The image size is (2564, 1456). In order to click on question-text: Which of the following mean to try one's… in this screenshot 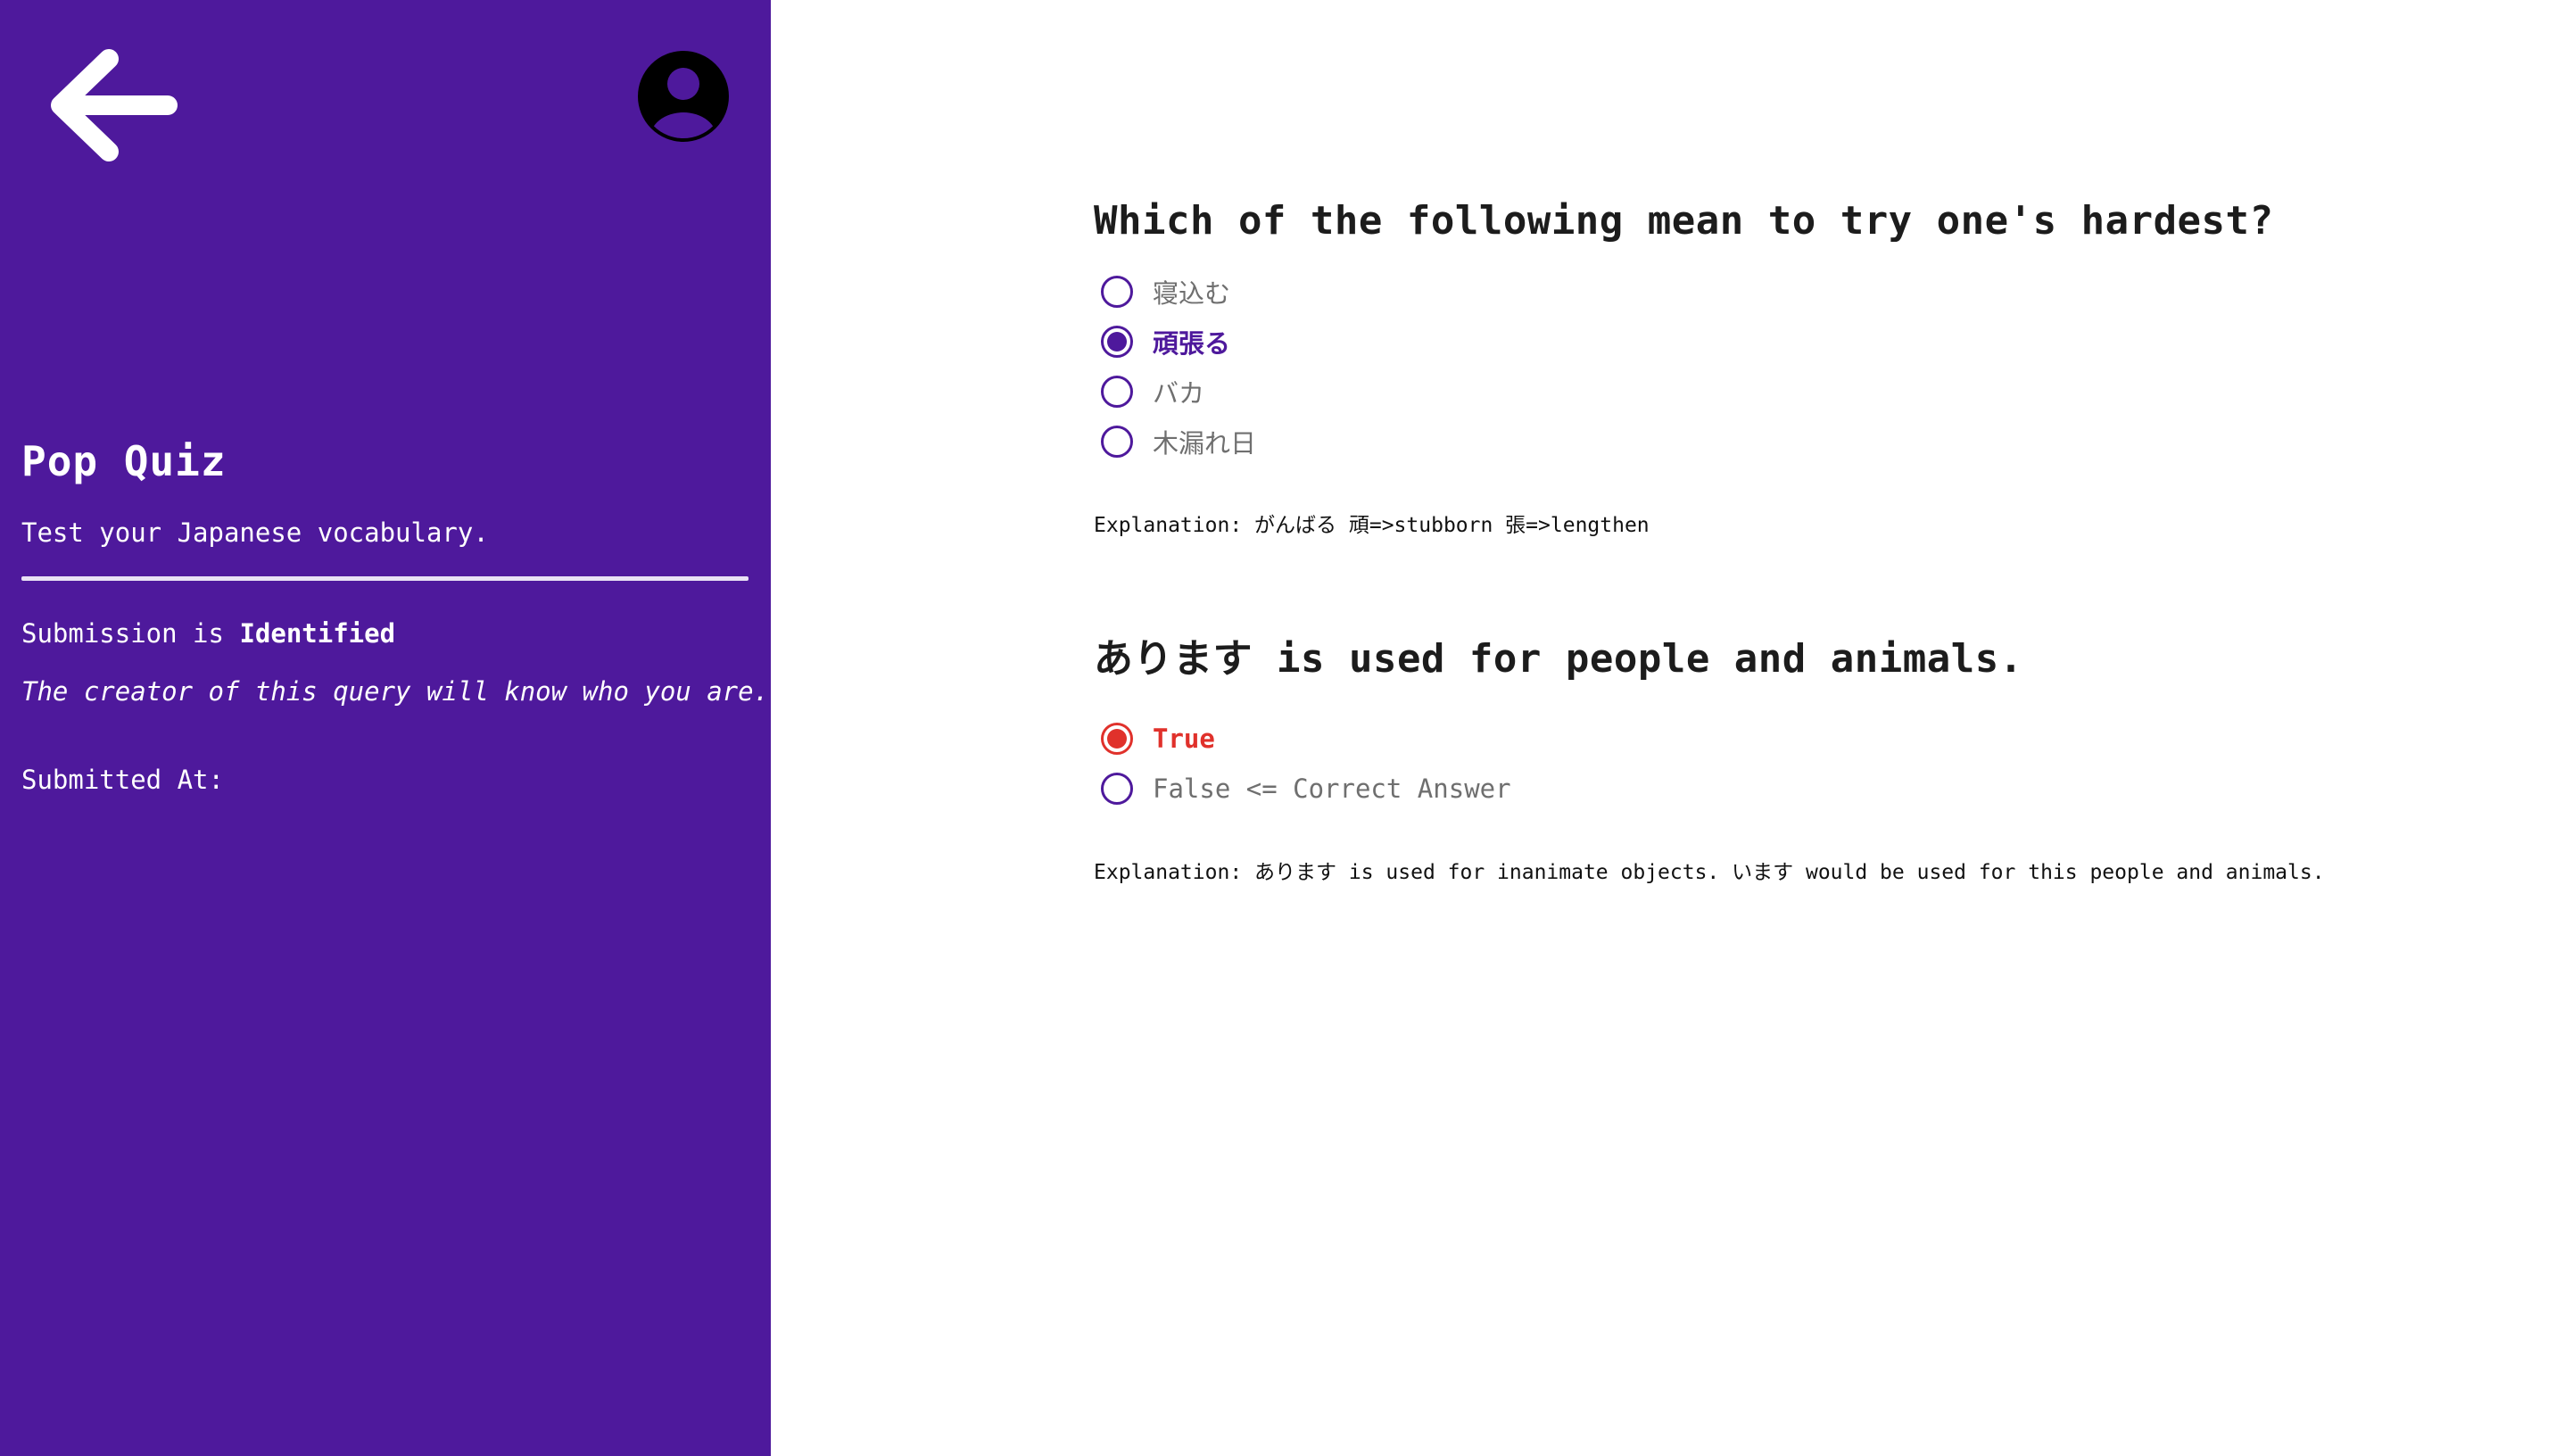, I will do `click(1684, 221)`.